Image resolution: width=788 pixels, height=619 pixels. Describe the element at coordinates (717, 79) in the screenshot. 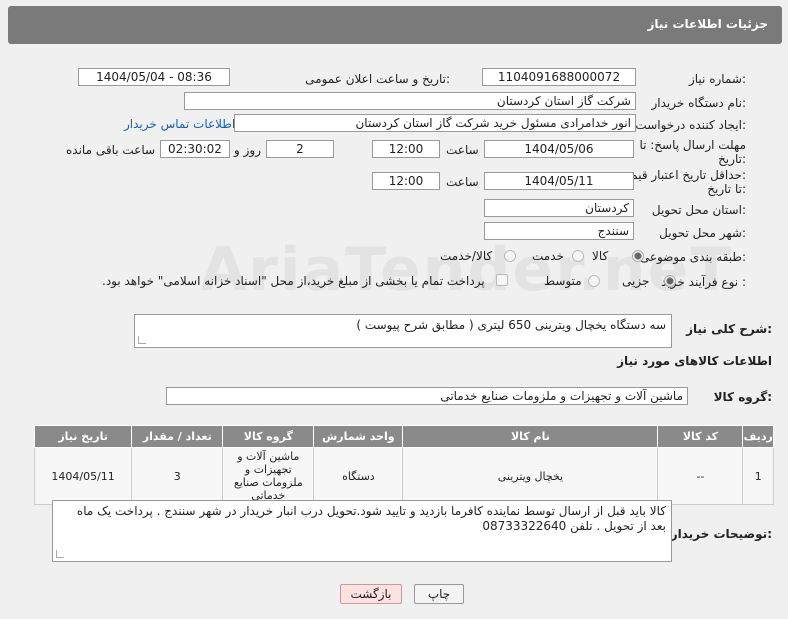

I see `need-number-label: شماره نیاز:` at that location.